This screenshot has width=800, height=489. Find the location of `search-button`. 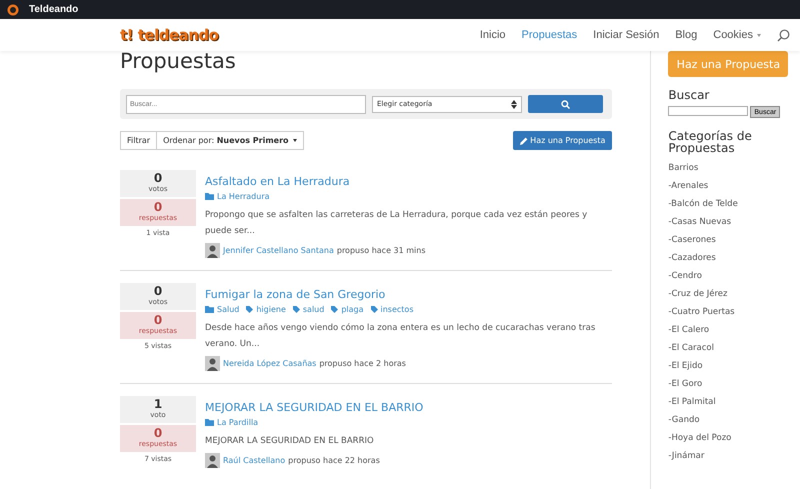

search-button is located at coordinates (565, 104).